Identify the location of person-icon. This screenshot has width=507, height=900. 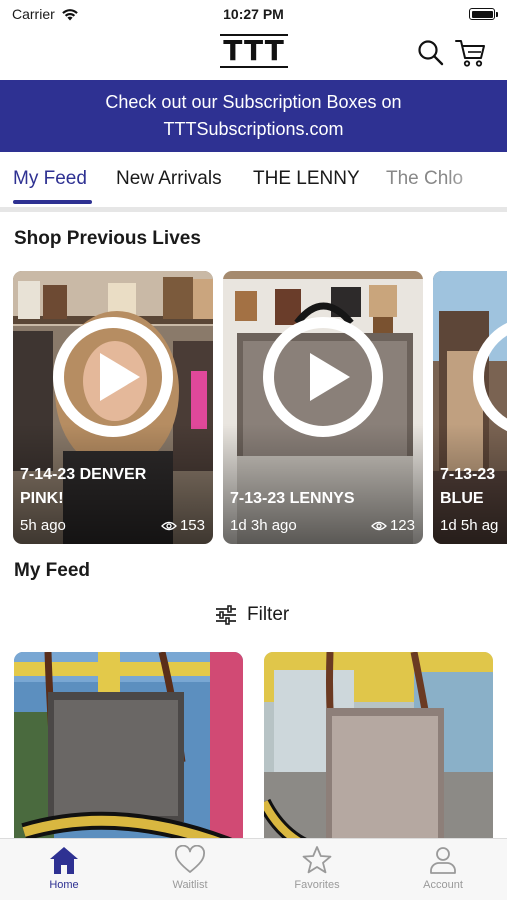
(443, 860).